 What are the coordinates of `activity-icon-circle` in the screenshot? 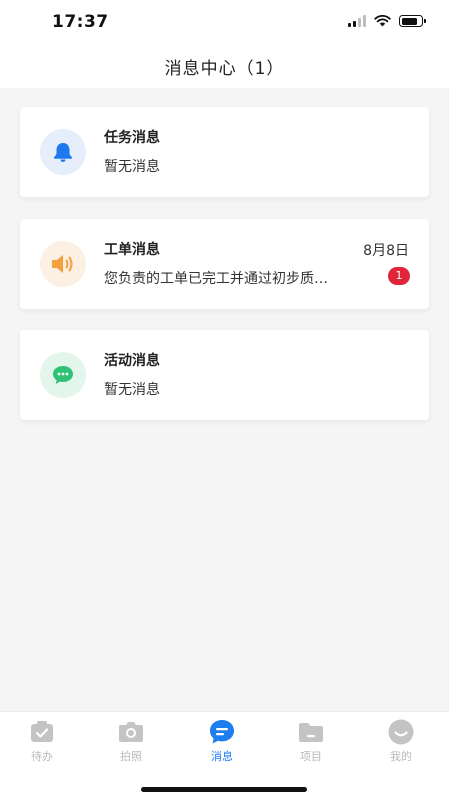 It's located at (63, 375).